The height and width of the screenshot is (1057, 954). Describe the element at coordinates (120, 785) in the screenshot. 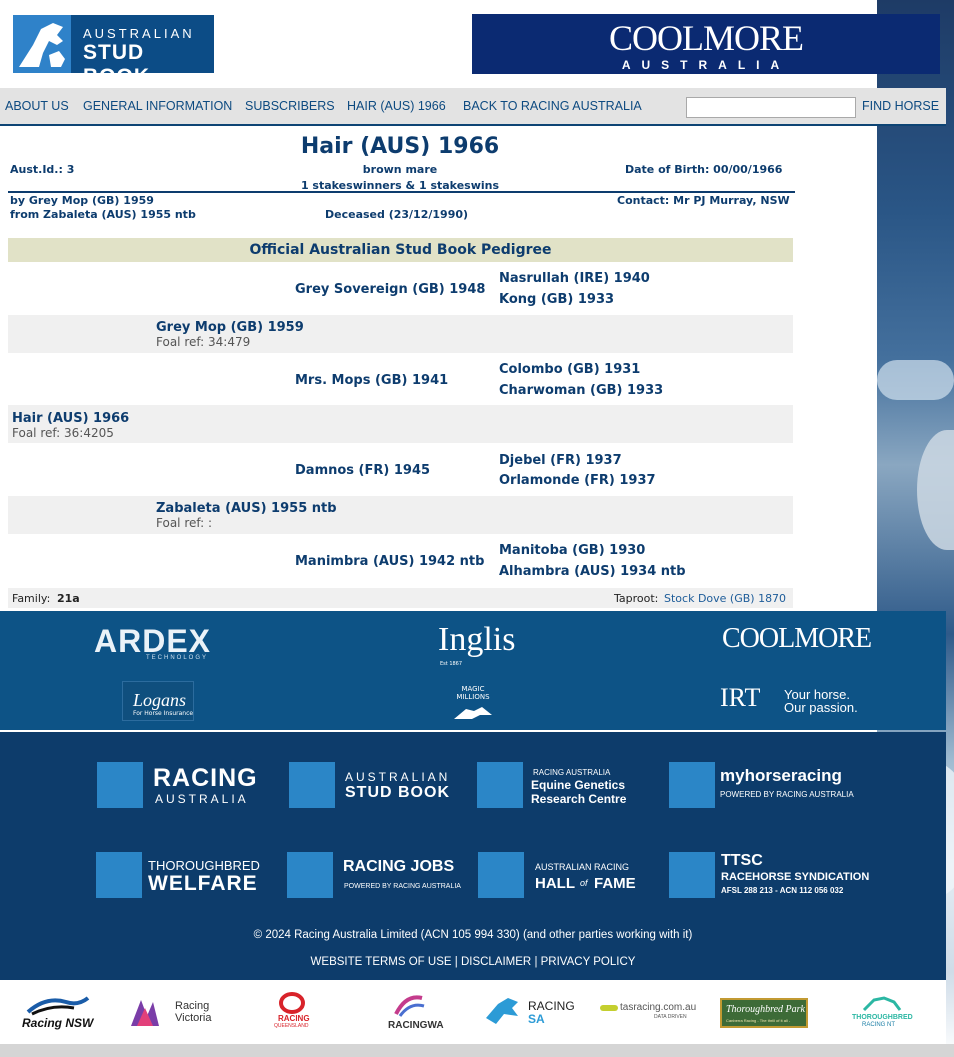

I see `jockey-icon` at that location.